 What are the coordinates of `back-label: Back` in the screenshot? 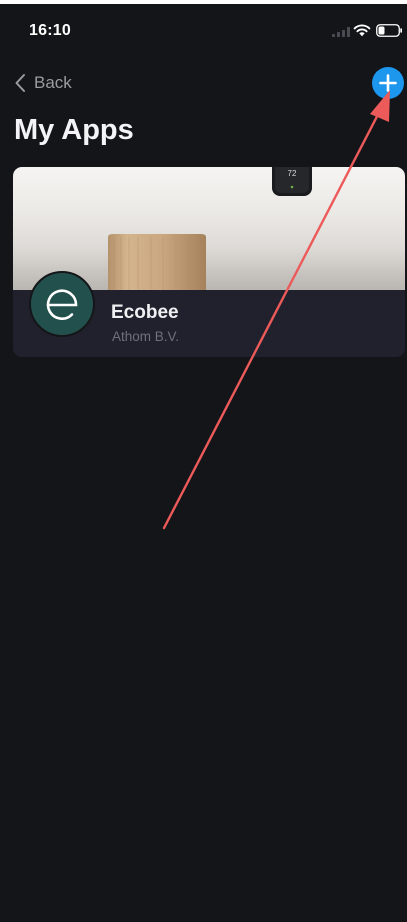 It's located at (53, 82).